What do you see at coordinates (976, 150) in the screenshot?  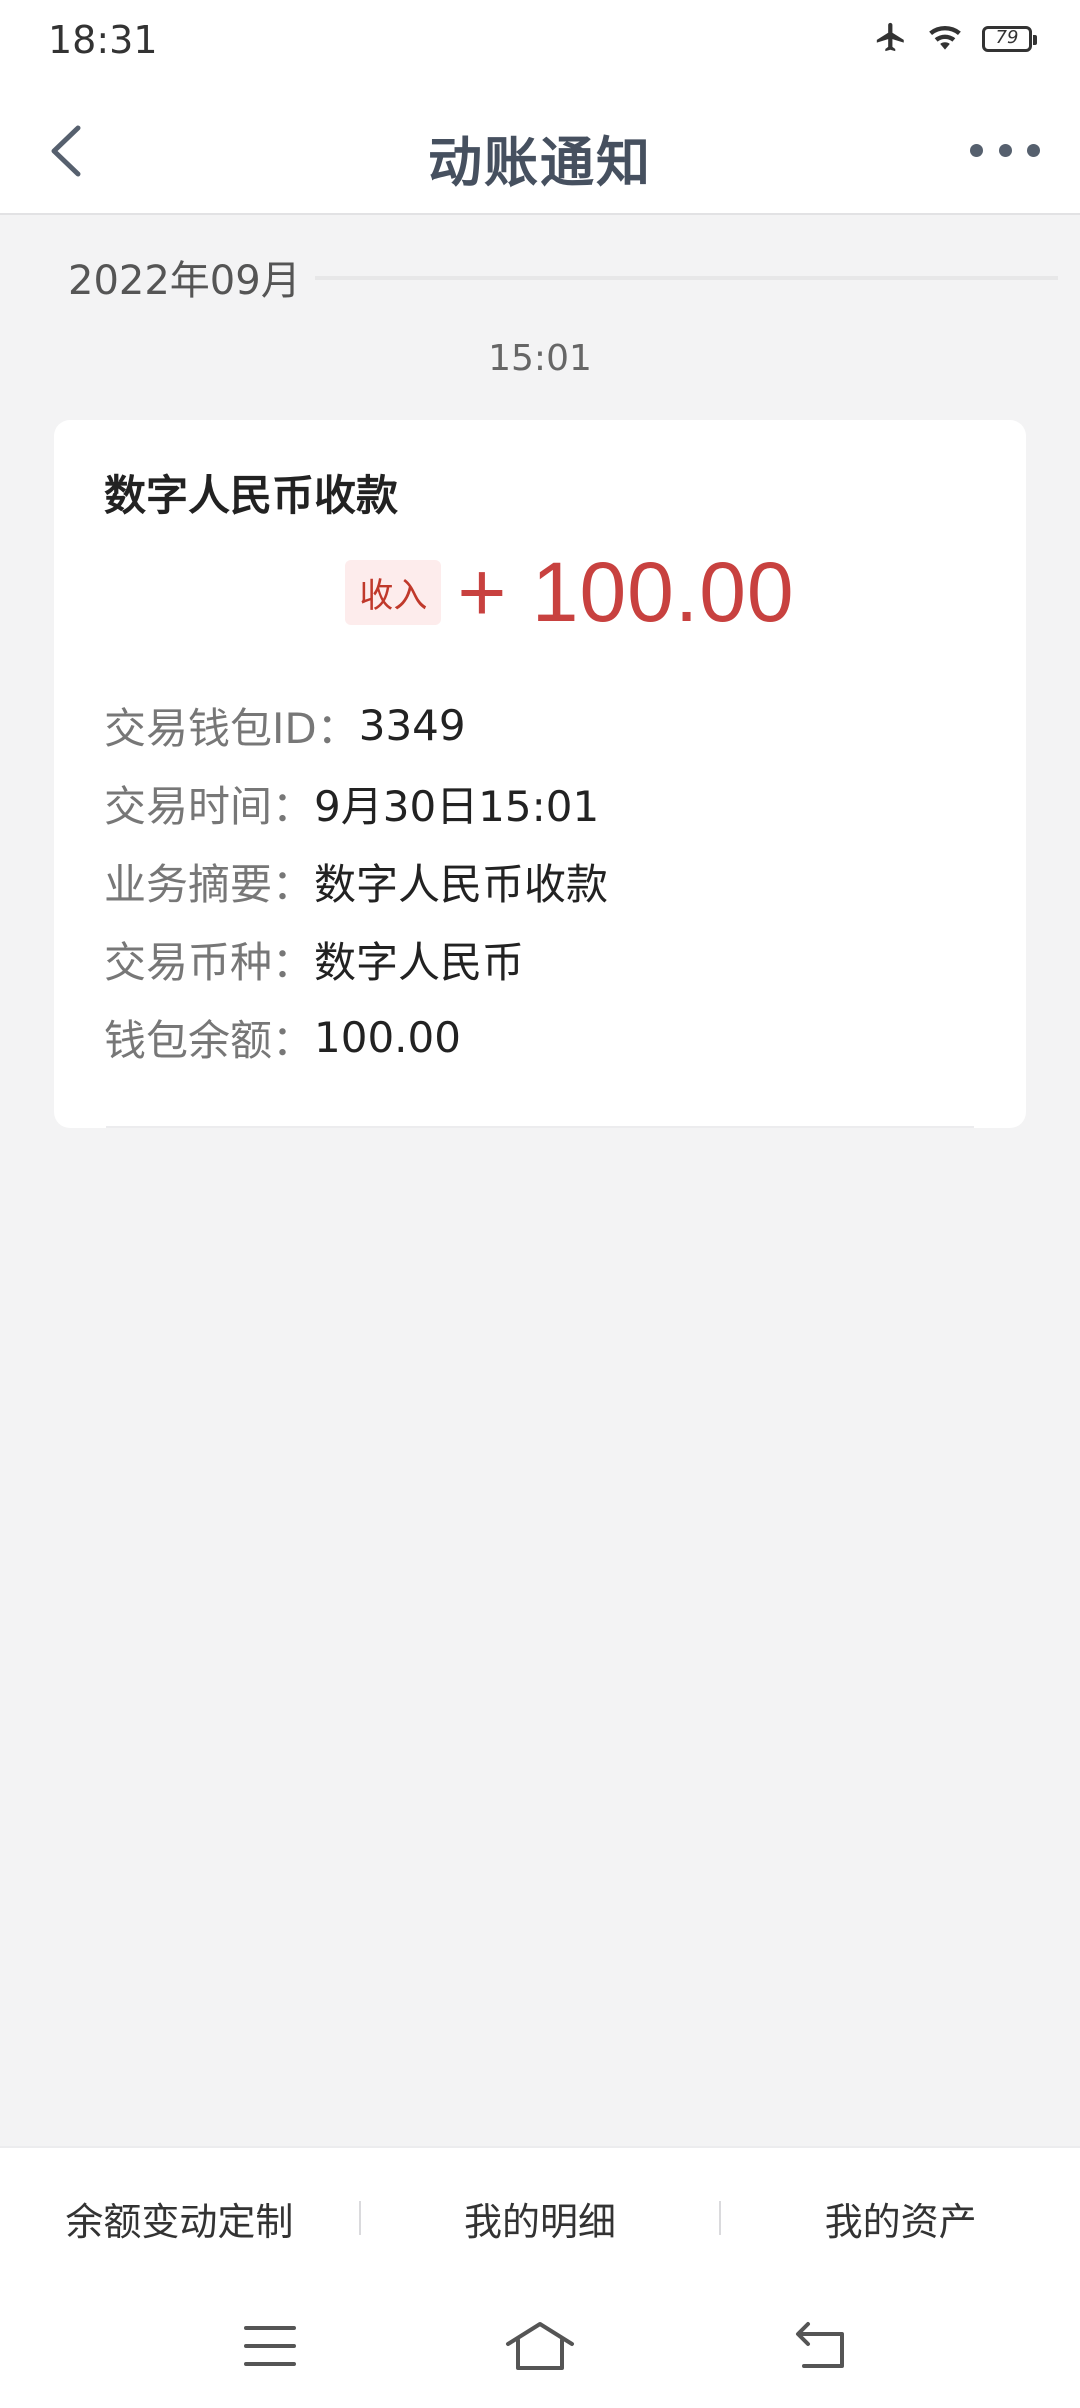 I see `more-dots-icon` at bounding box center [976, 150].